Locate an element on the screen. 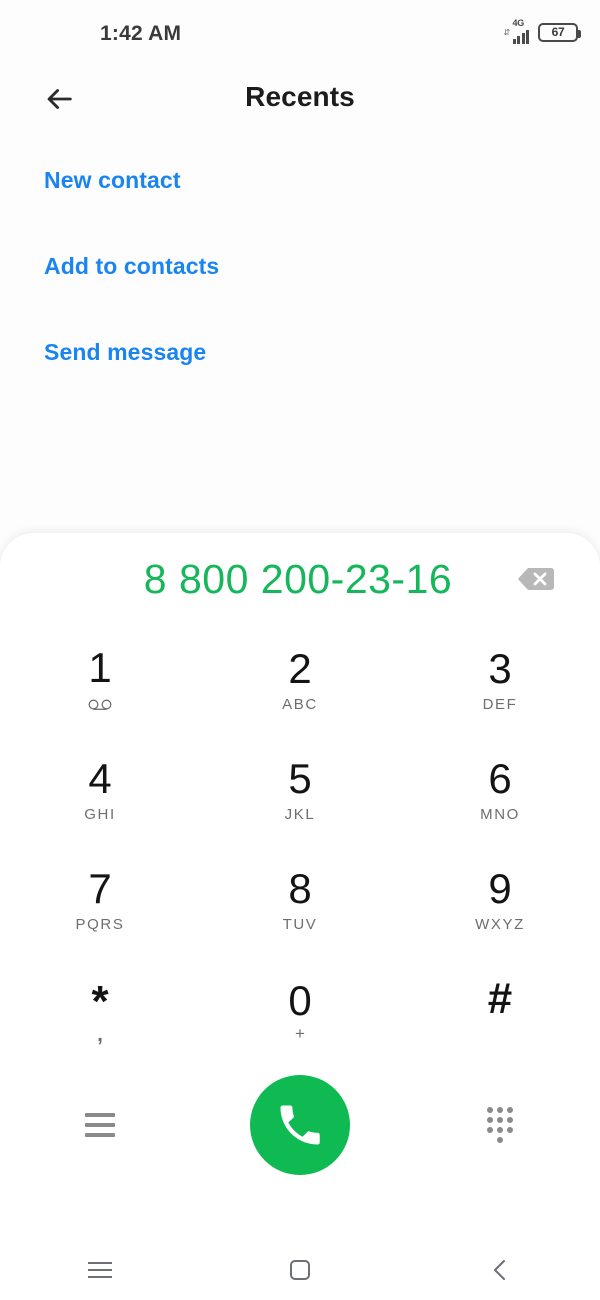 This screenshot has width=600, height=1300. key-digit: 6 is located at coordinates (500, 778).